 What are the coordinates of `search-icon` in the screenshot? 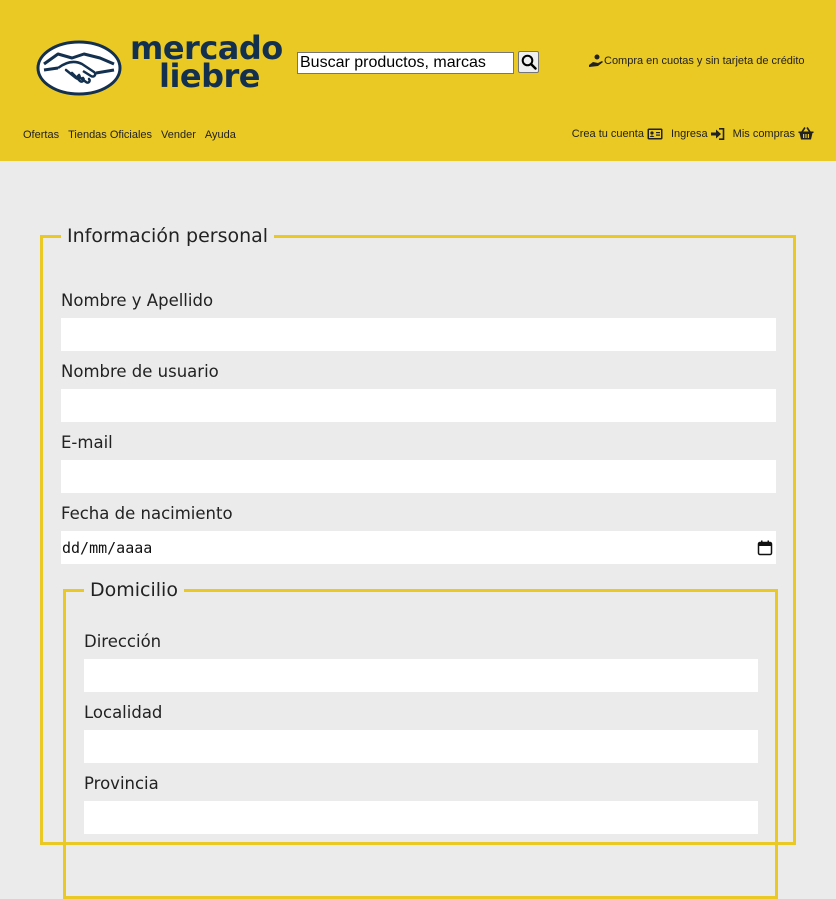 It's located at (529, 62).